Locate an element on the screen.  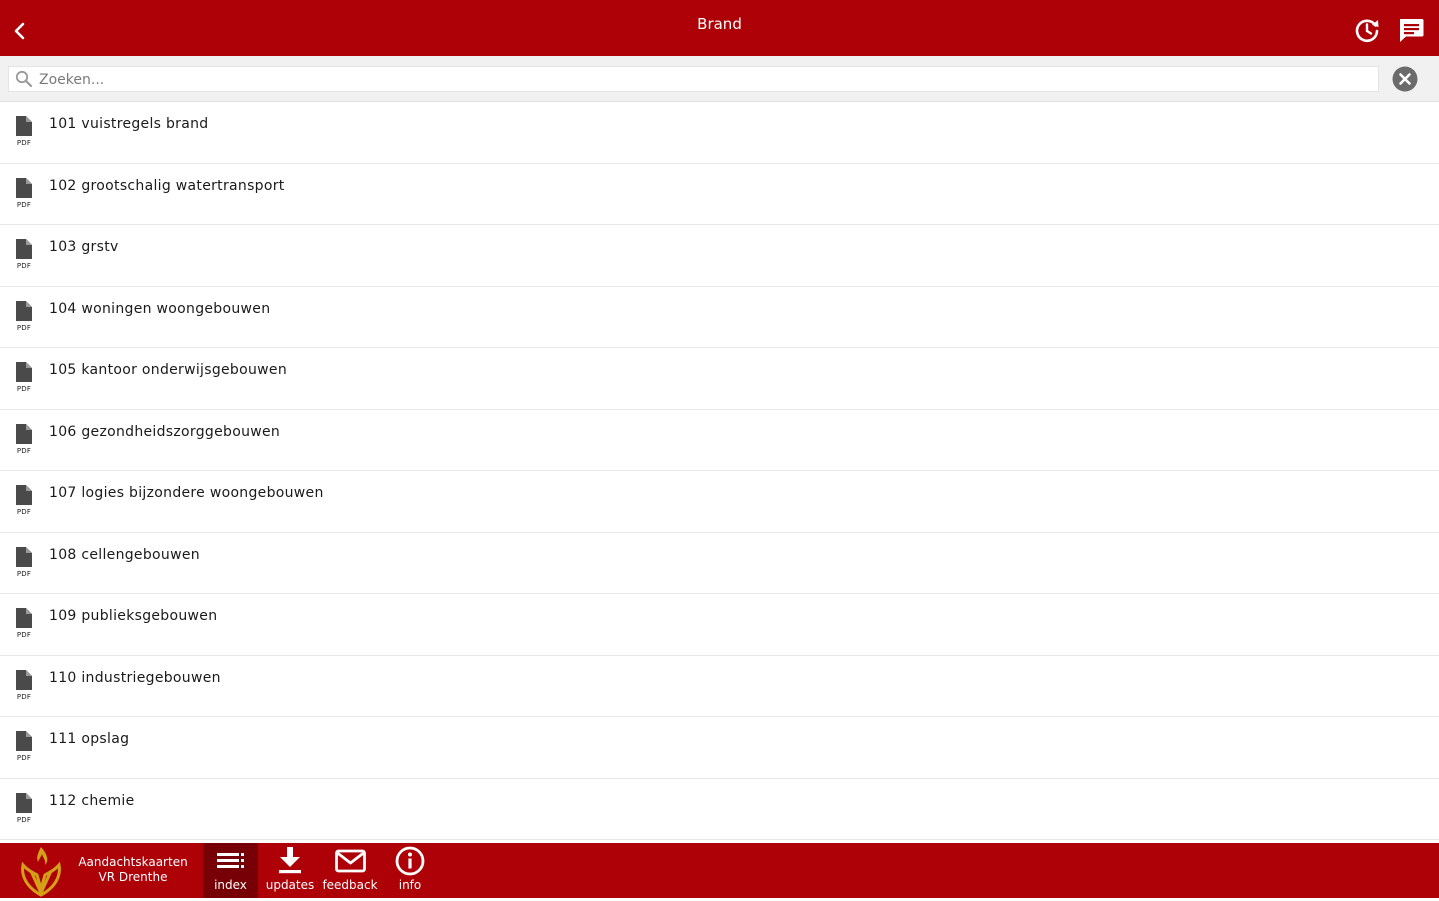
nav-updates: updates is located at coordinates (290, 870).